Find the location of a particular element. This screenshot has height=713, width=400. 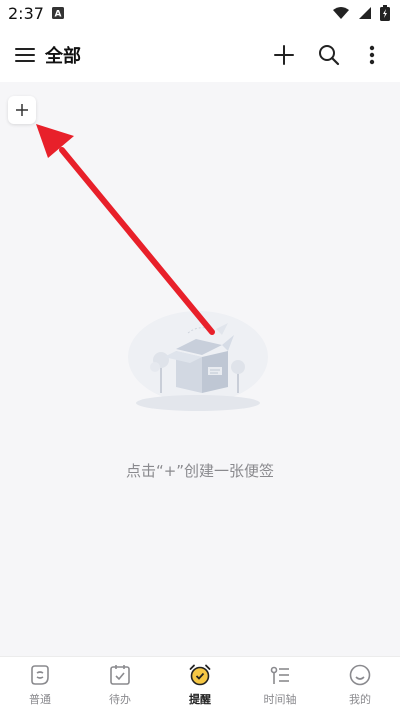

new-note-button is located at coordinates (22, 110).